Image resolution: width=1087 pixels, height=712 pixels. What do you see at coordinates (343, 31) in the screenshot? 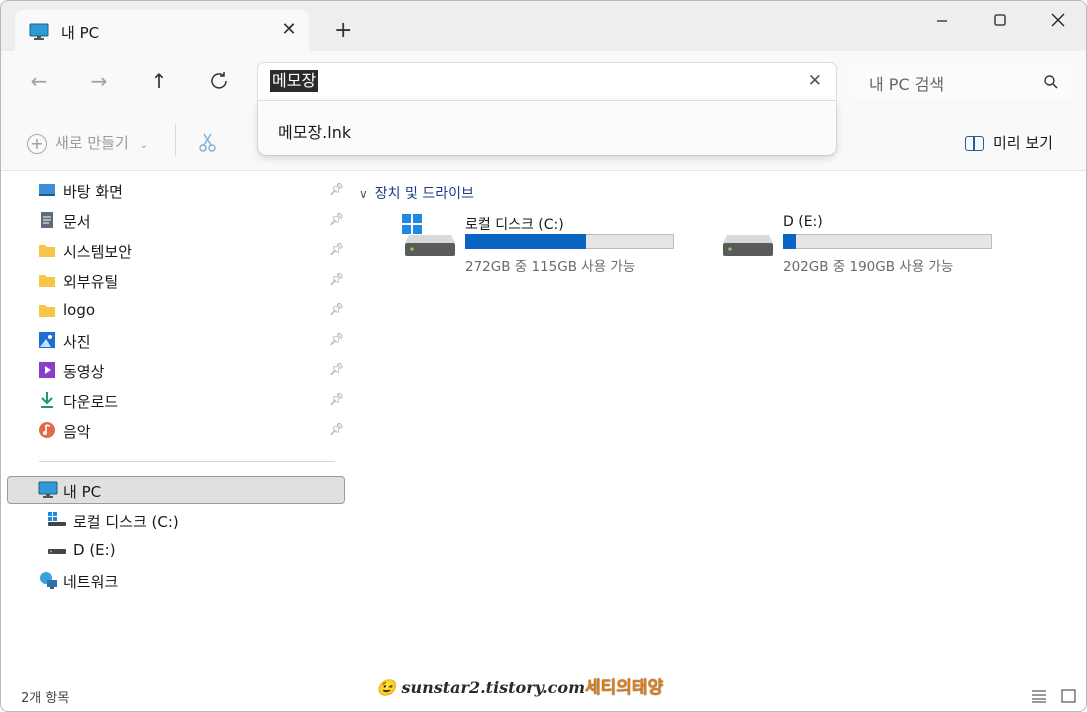
I see `plus-icon: +` at bounding box center [343, 31].